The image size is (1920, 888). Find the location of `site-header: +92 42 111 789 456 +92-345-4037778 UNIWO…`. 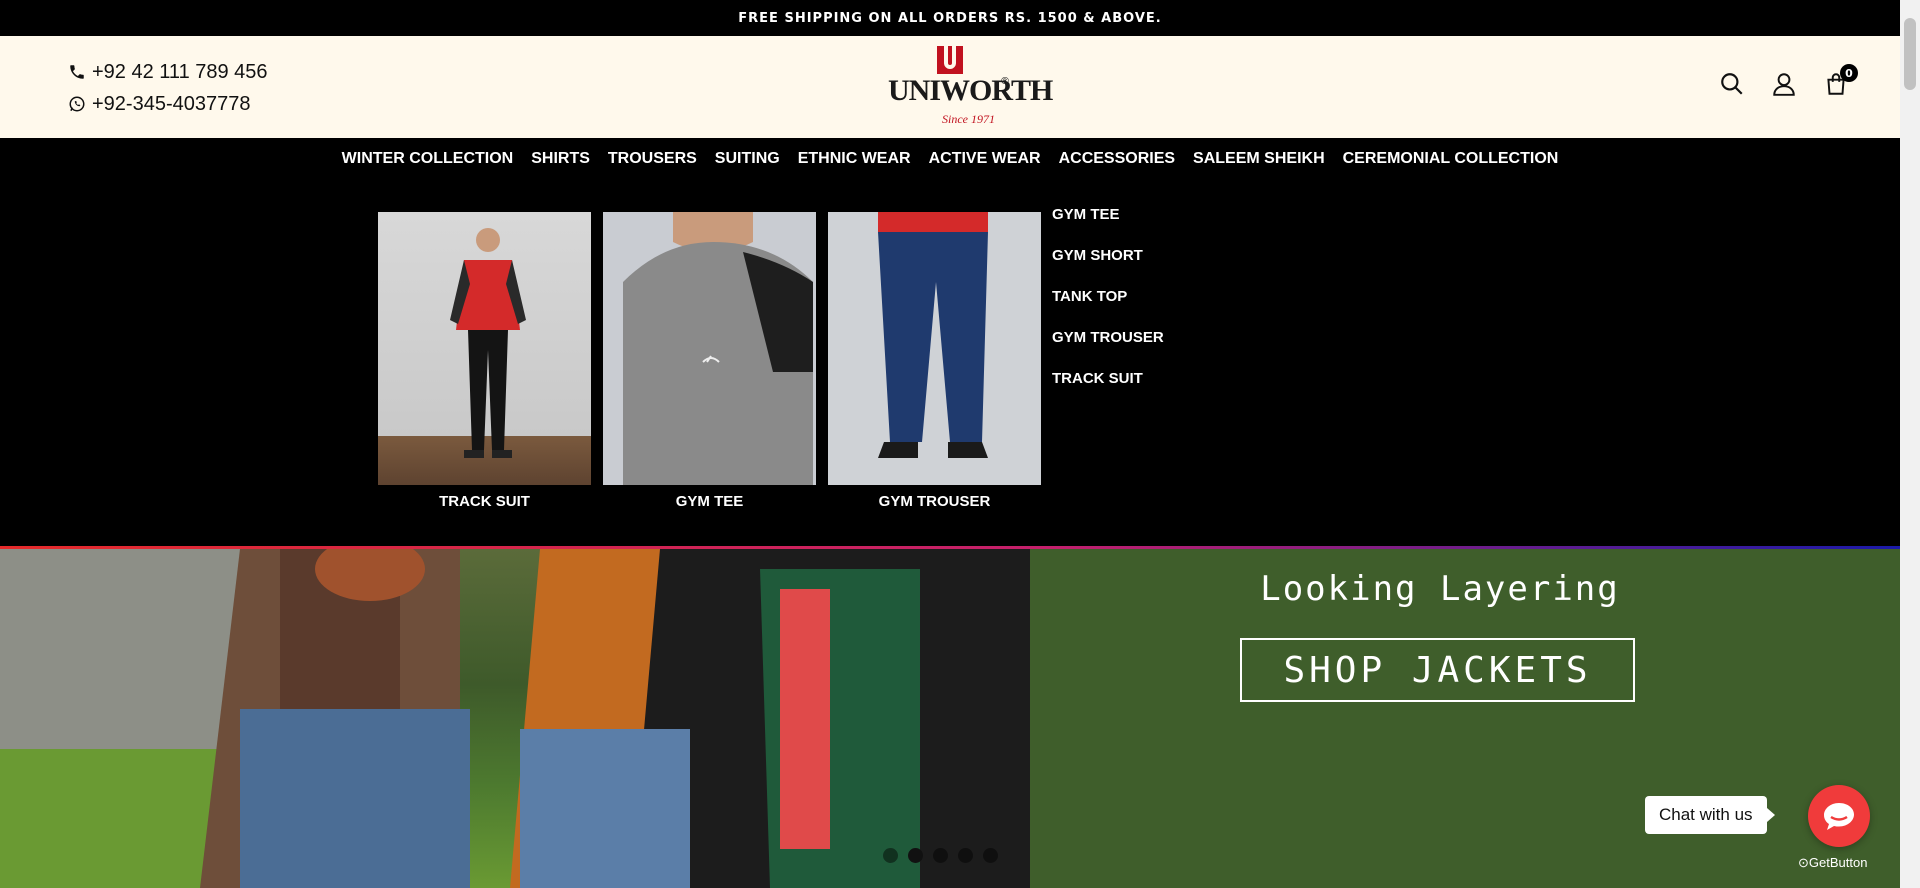

site-header: +92 42 111 789 456 +92-345-4037778 UNIWO… is located at coordinates (950, 87).